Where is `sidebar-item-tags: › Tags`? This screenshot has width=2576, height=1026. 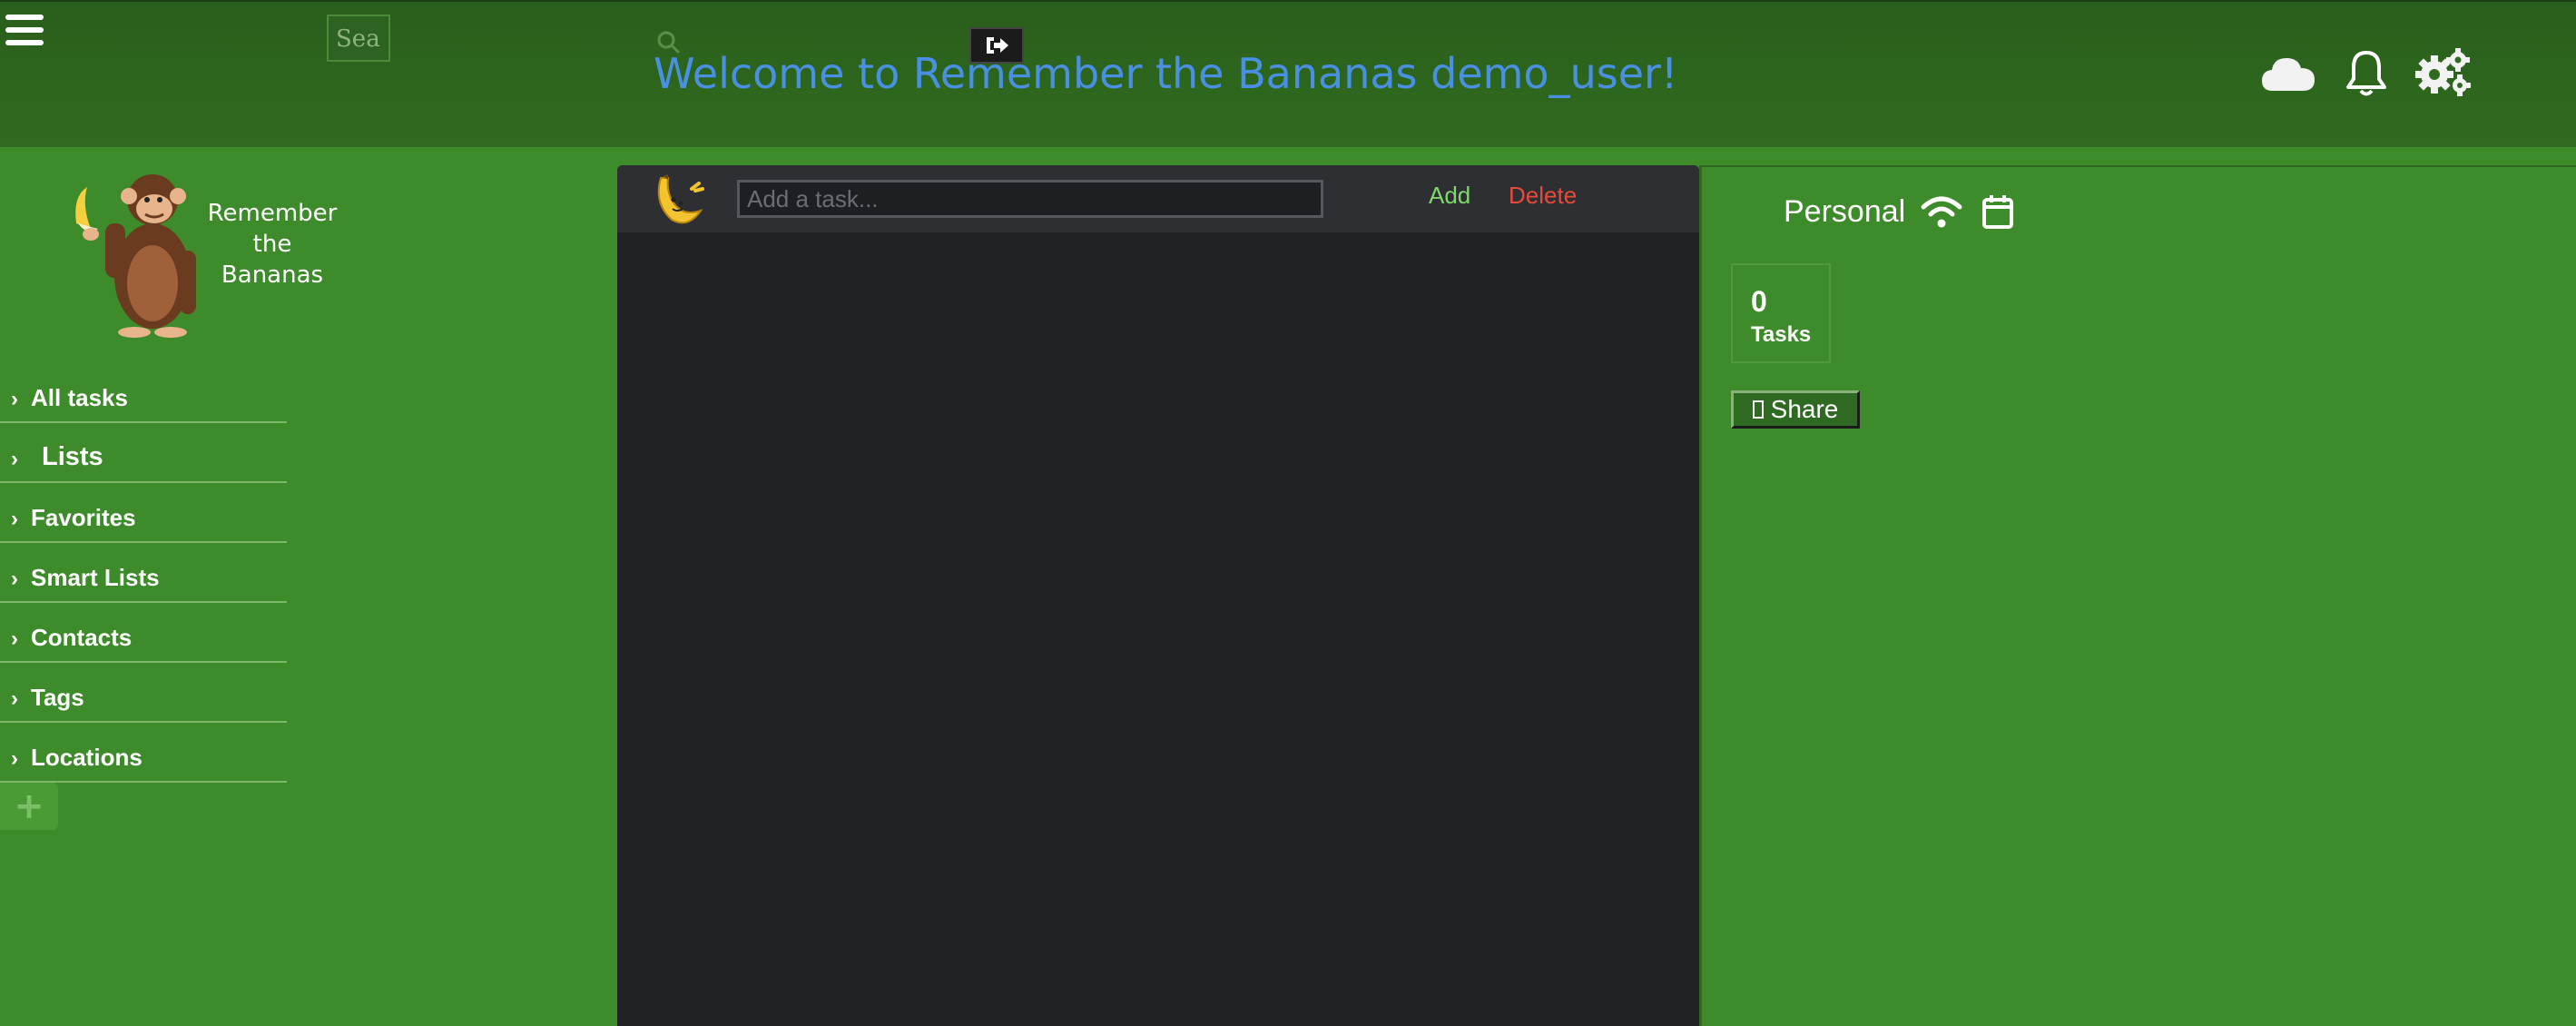
sidebar-item-tags: › Tags is located at coordinates (143, 693).